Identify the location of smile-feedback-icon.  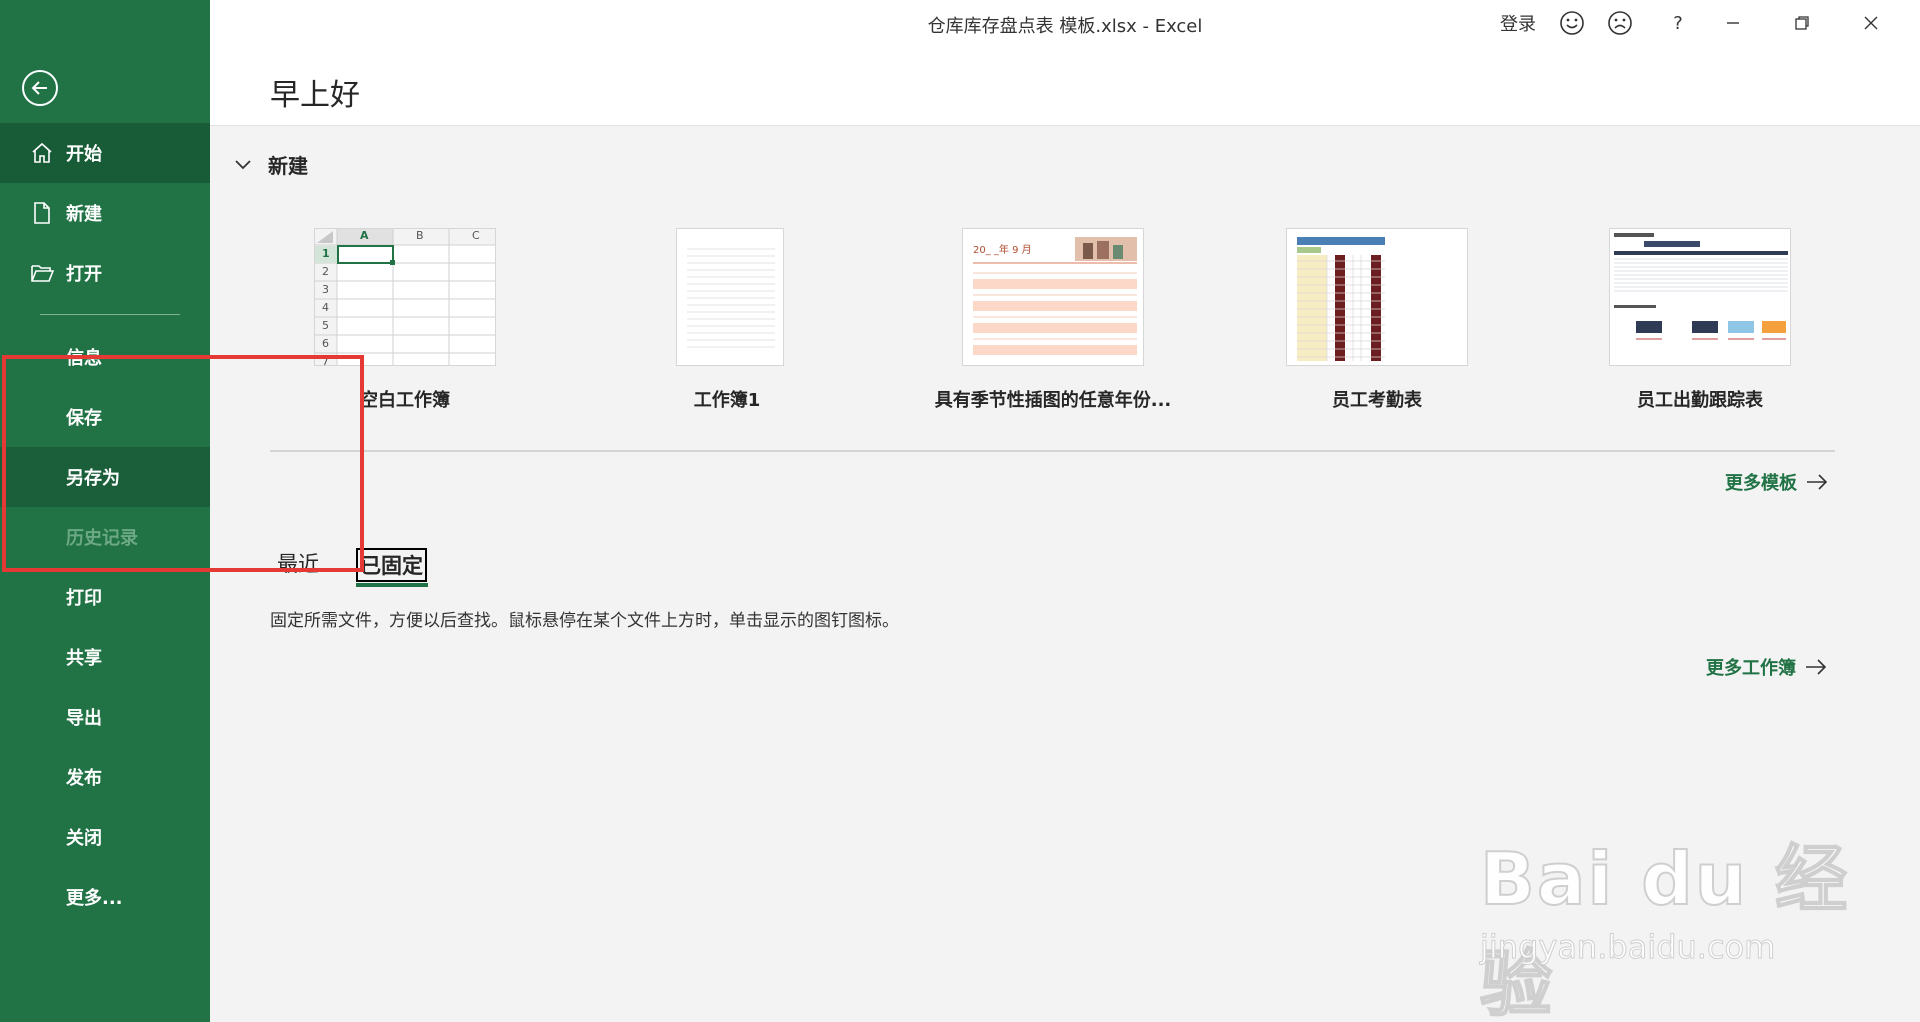
(1572, 23).